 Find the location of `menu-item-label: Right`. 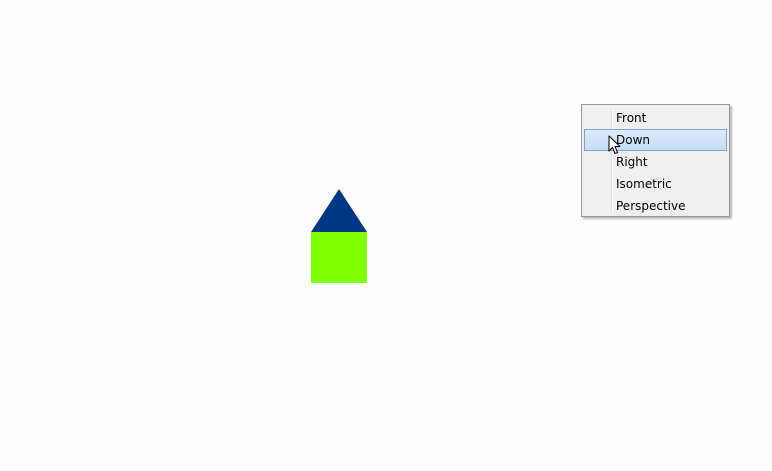

menu-item-label: Right is located at coordinates (632, 162).